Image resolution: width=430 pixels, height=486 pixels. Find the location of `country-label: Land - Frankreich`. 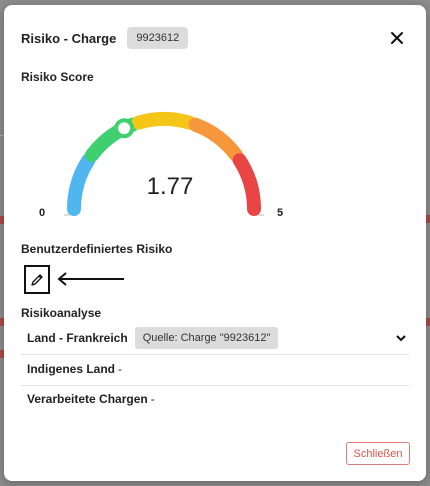

country-label: Land - Frankreich is located at coordinates (77, 338).